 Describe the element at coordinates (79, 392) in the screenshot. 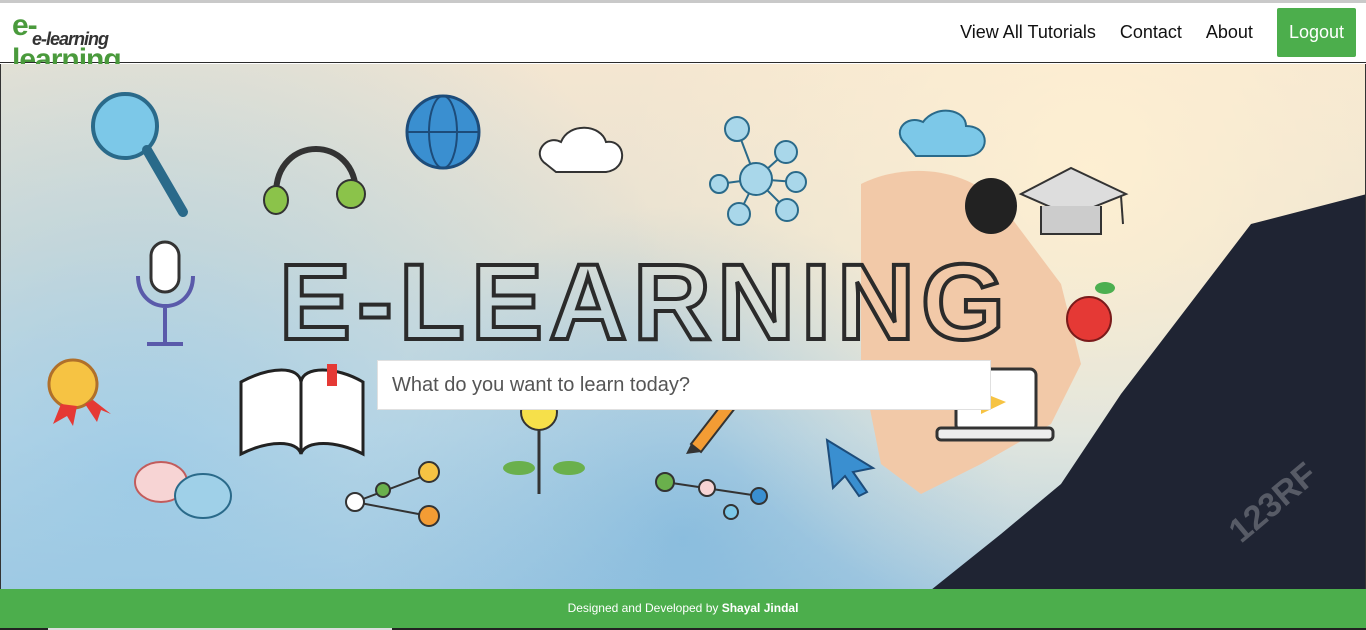

I see `award-icon` at that location.